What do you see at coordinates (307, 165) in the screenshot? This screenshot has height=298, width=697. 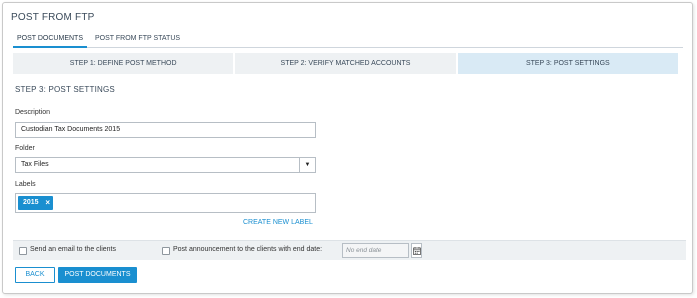 I see `chevron-down-icon: ▼` at bounding box center [307, 165].